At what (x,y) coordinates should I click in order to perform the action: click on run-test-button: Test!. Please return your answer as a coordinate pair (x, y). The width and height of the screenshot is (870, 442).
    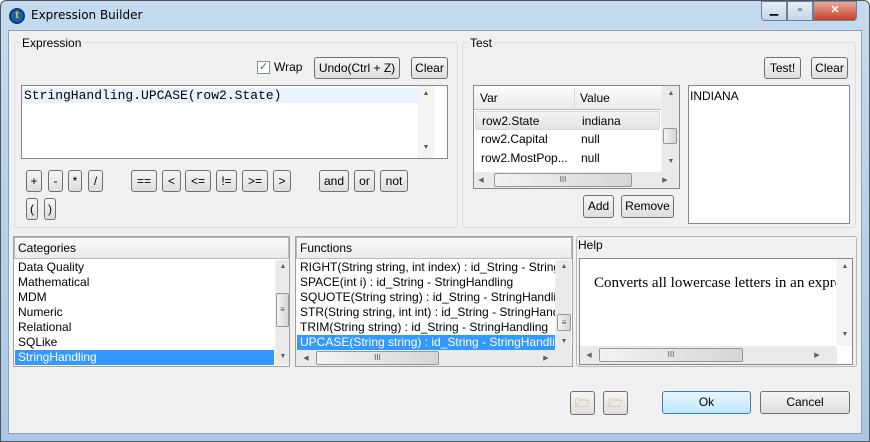
    Looking at the image, I should click on (782, 68).